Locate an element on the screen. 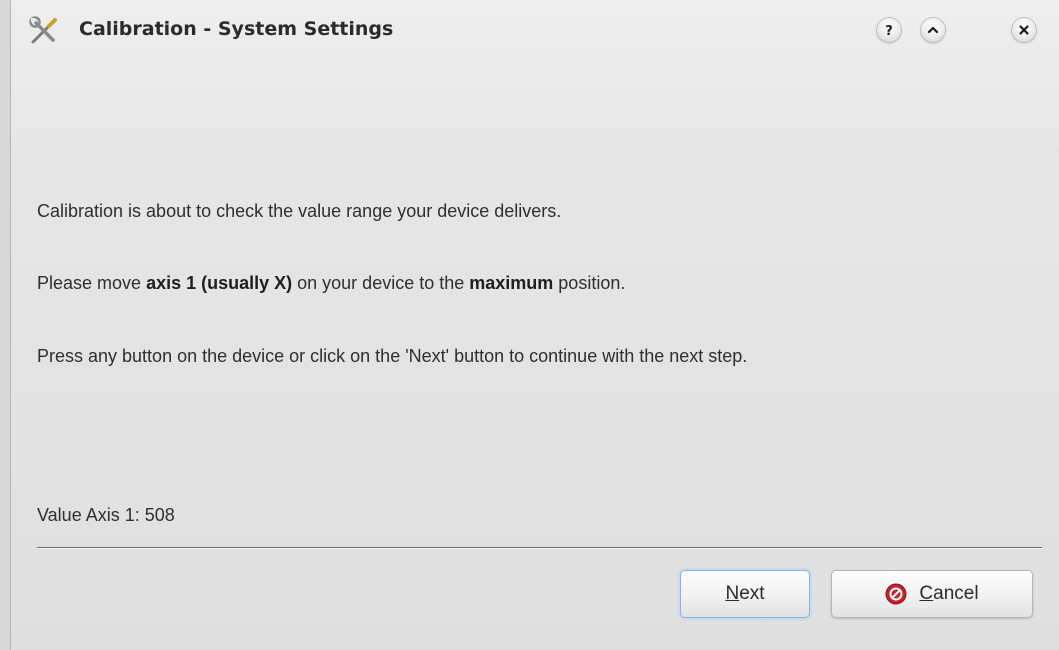 The height and width of the screenshot is (650, 1059). next-label-rest: ext is located at coordinates (752, 593).